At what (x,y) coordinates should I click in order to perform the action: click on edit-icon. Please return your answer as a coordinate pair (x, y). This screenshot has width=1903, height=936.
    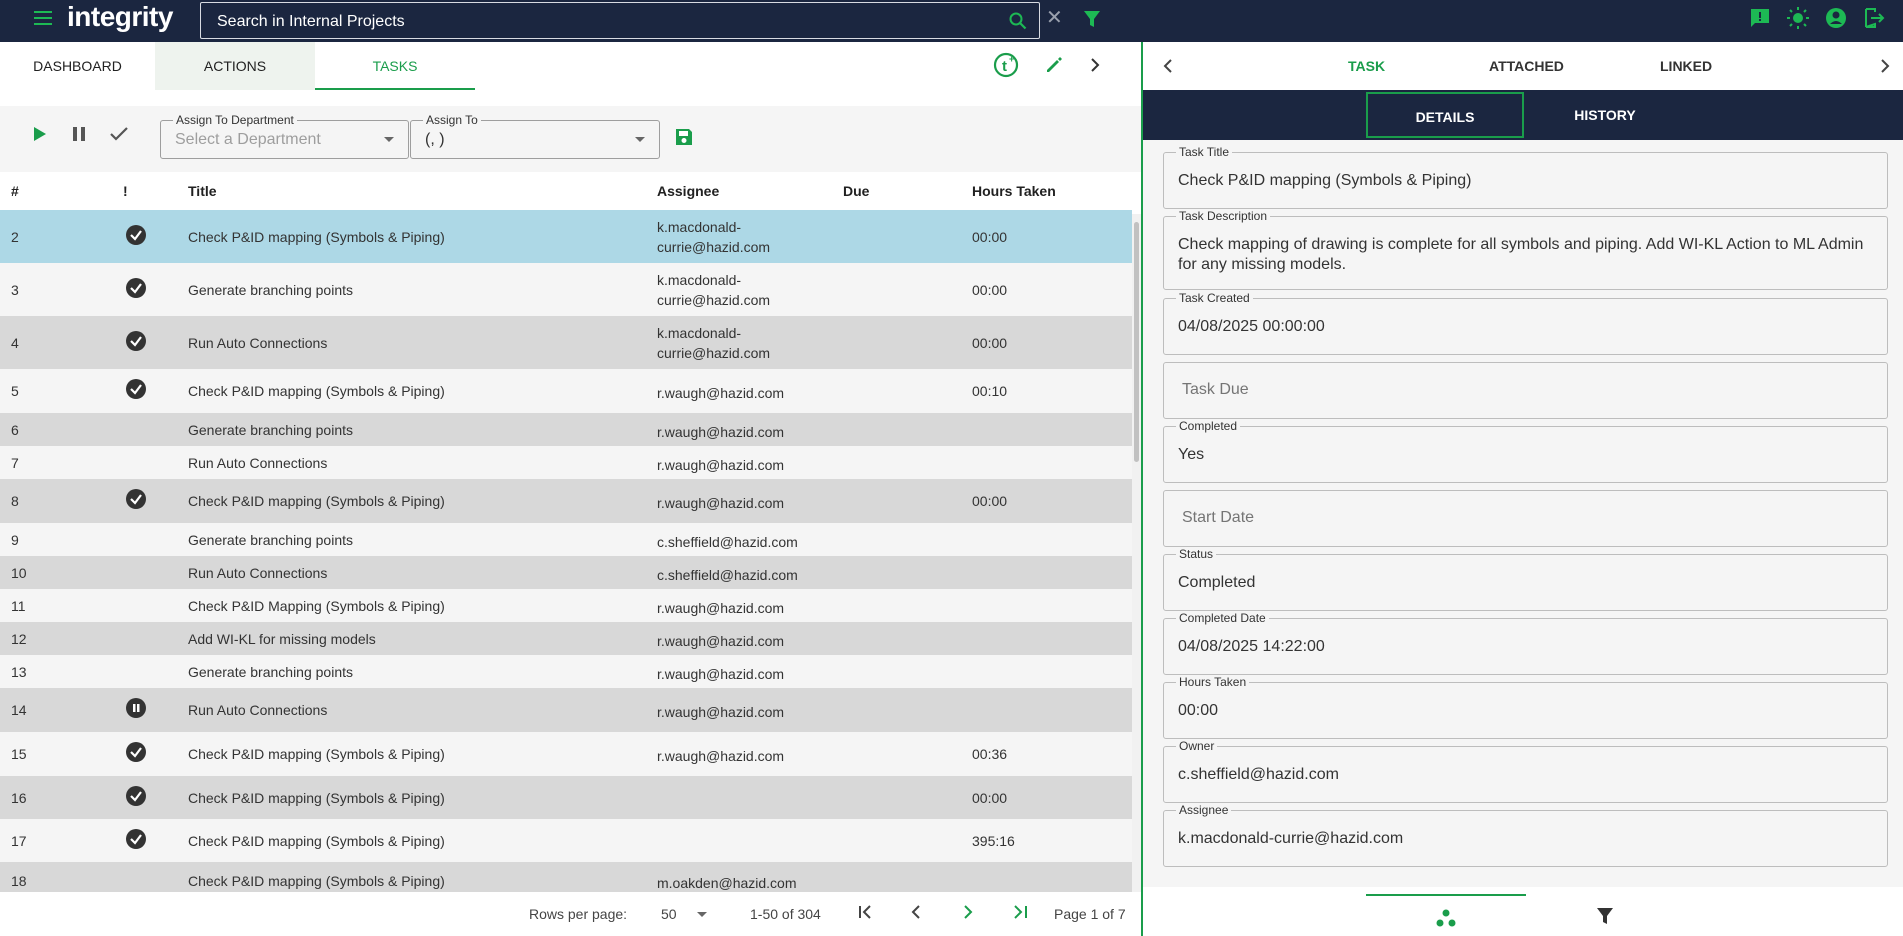
    Looking at the image, I should click on (1054, 65).